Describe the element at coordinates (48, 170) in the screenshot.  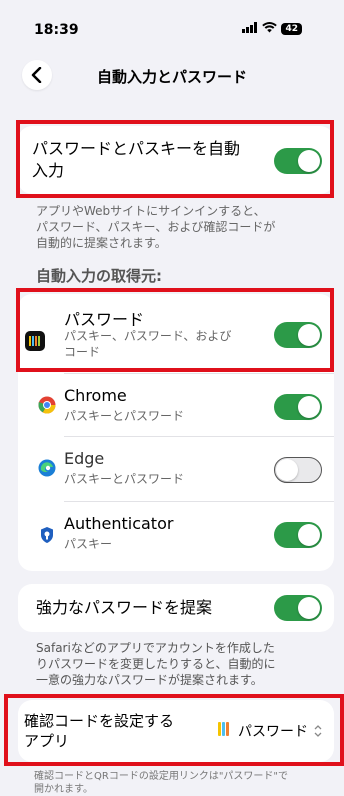
I see `autofill-label-line2: 入力` at that location.